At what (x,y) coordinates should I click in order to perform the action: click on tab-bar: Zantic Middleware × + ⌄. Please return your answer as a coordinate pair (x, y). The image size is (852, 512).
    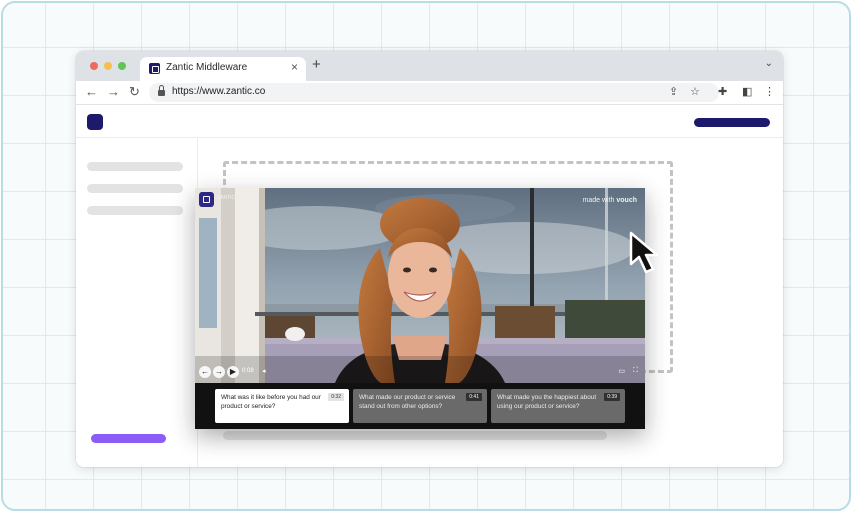
    Looking at the image, I should click on (429, 66).